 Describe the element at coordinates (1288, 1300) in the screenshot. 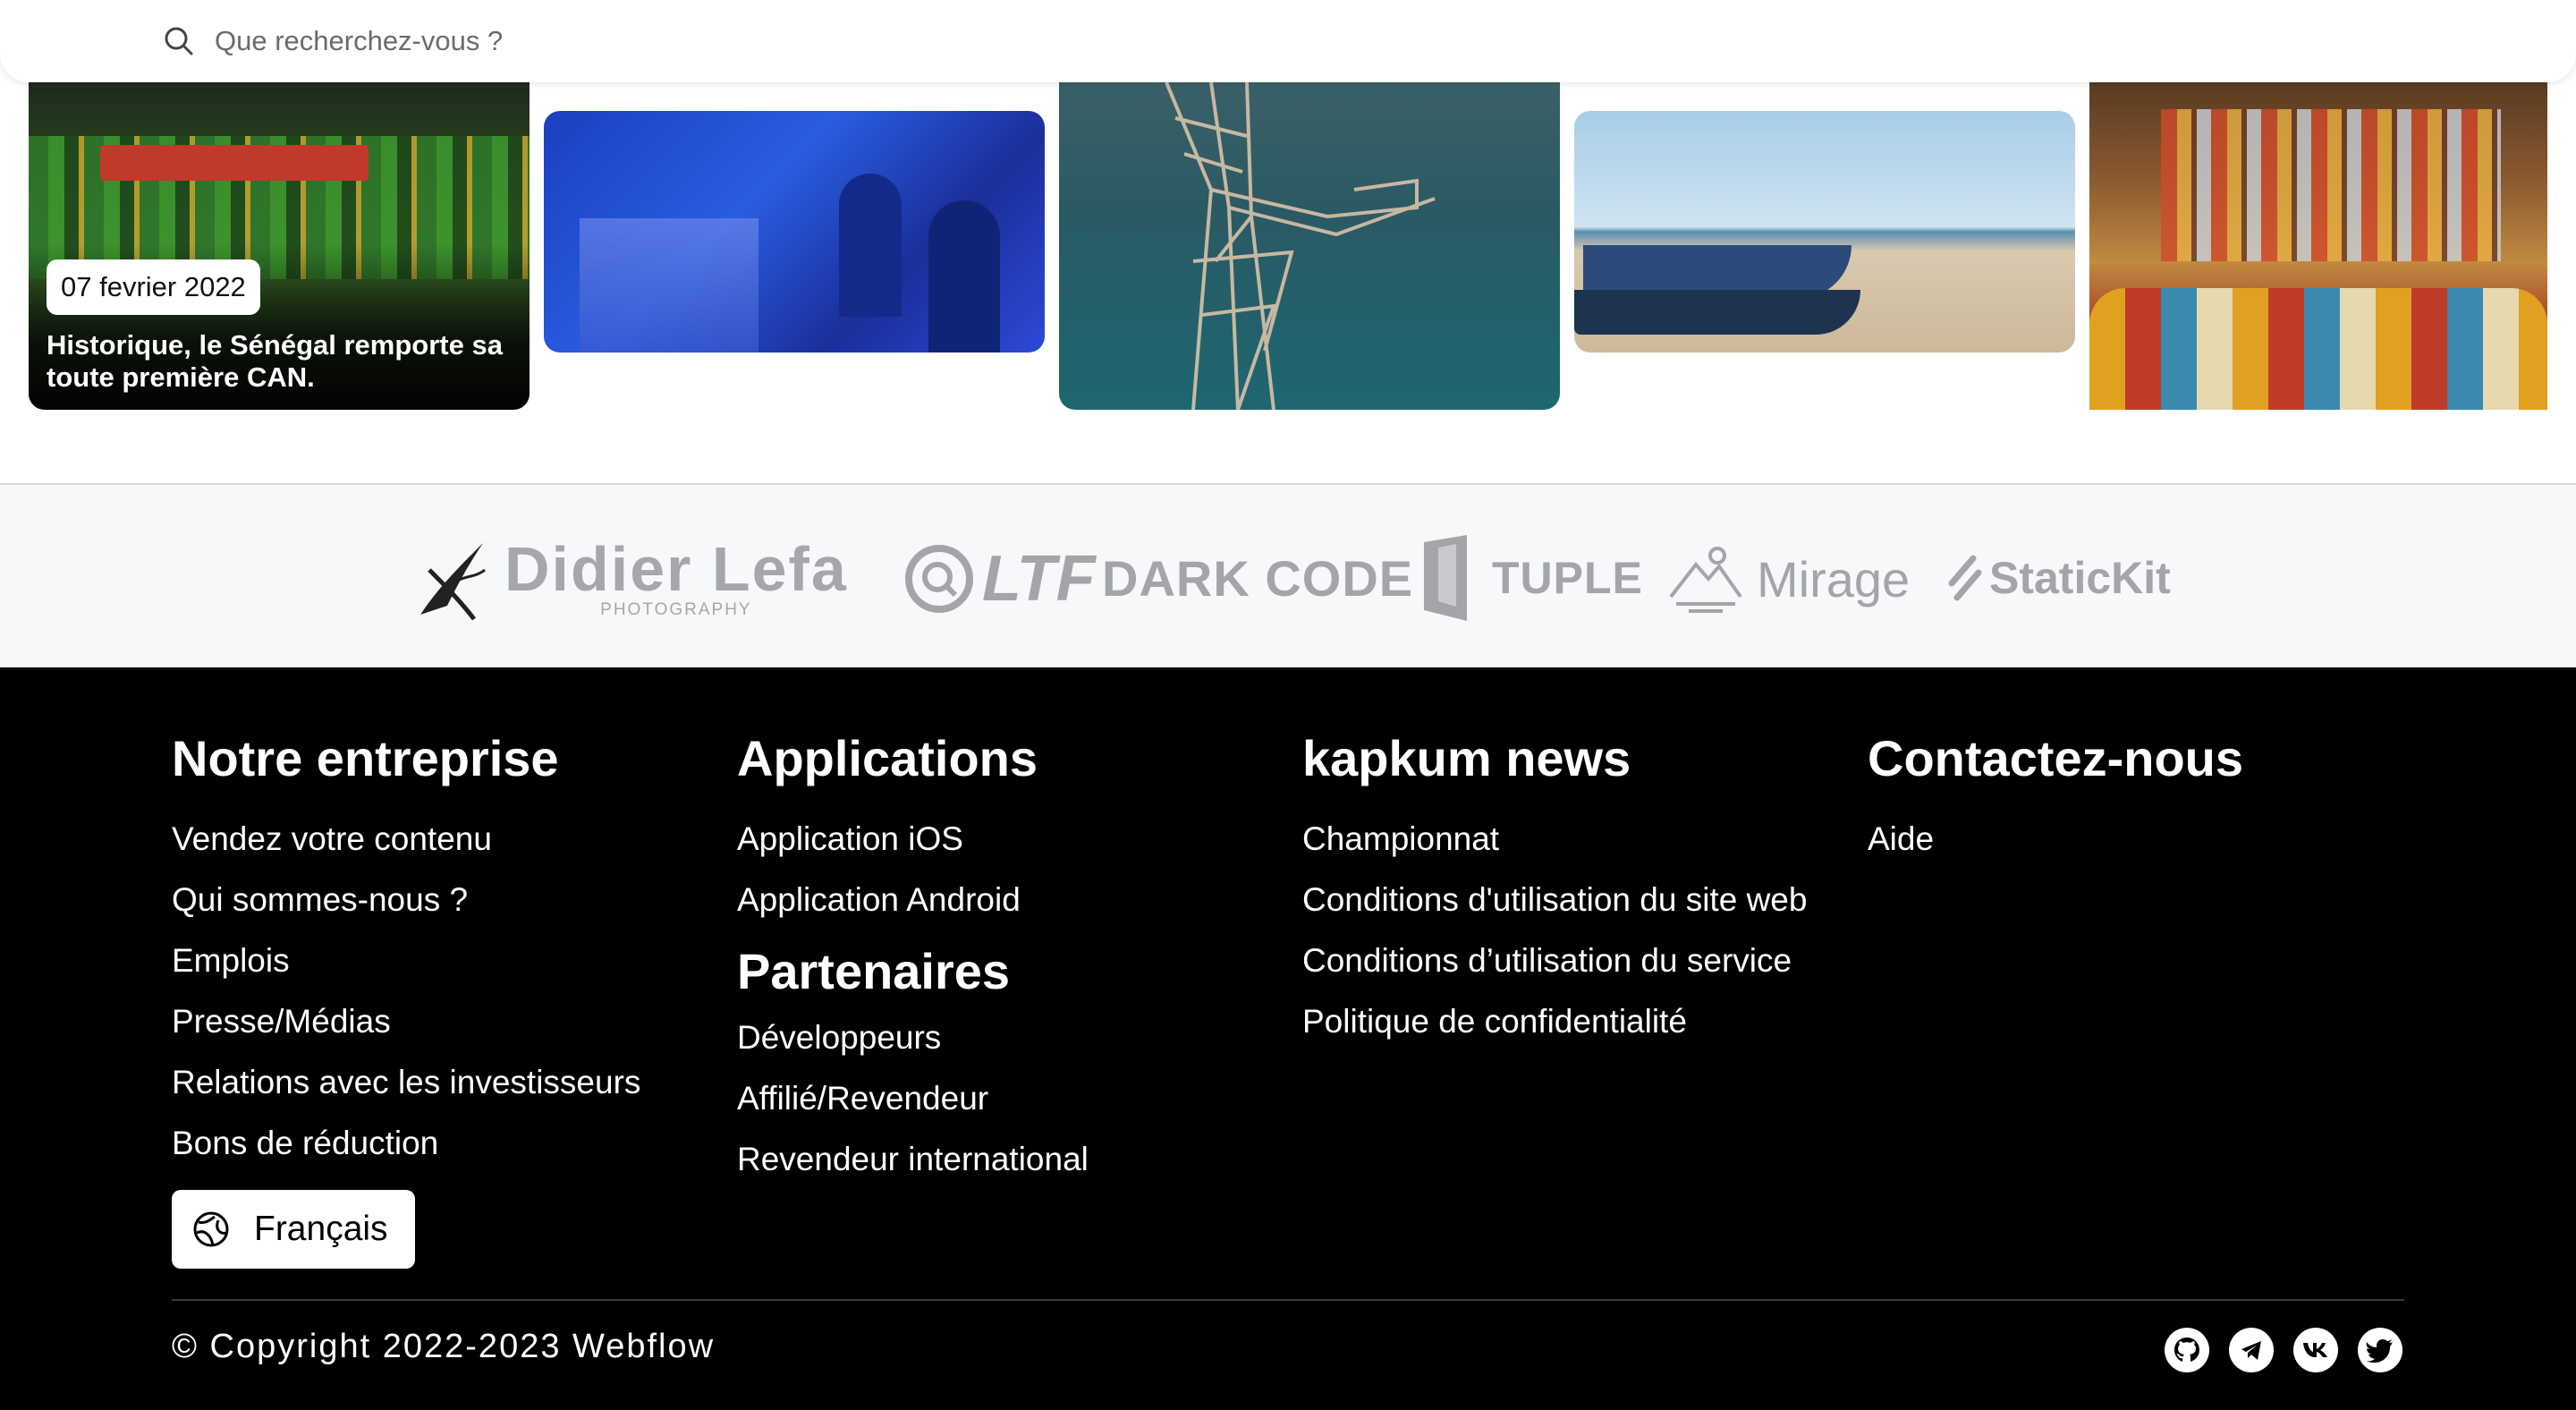

I see `footer-divider` at that location.